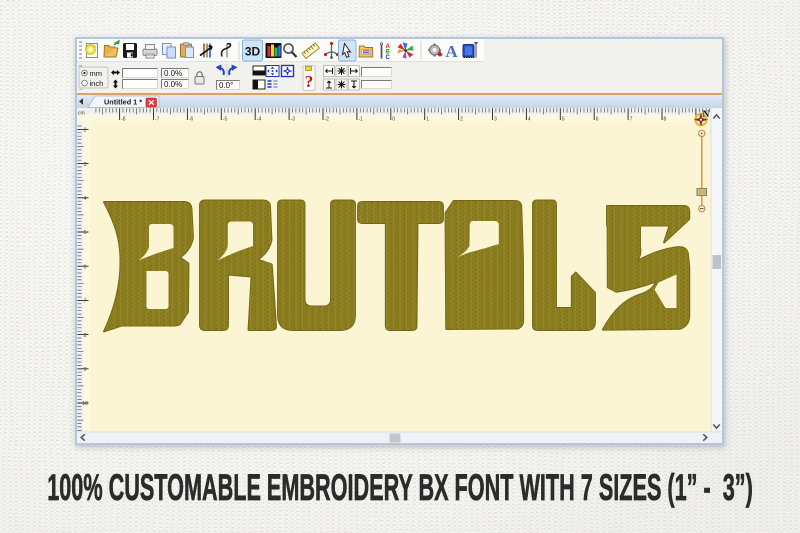 This screenshot has height=533, width=800. Describe the element at coordinates (85, 404) in the screenshot. I see `svg-text: 10` at that location.